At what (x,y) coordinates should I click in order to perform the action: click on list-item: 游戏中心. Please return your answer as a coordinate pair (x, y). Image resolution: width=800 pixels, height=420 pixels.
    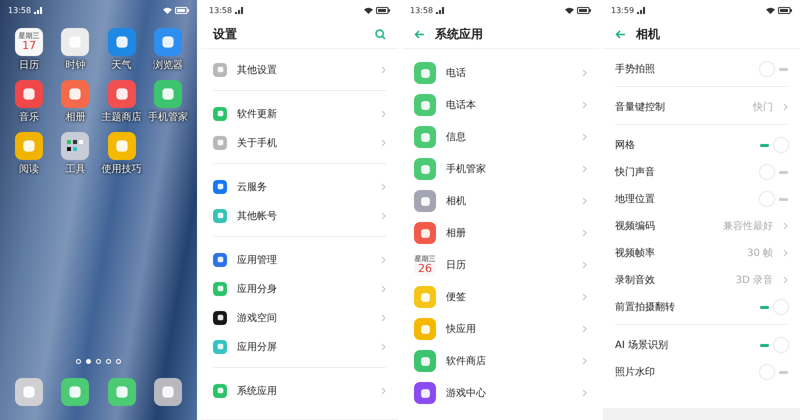
    Looking at the image, I should click on (500, 393).